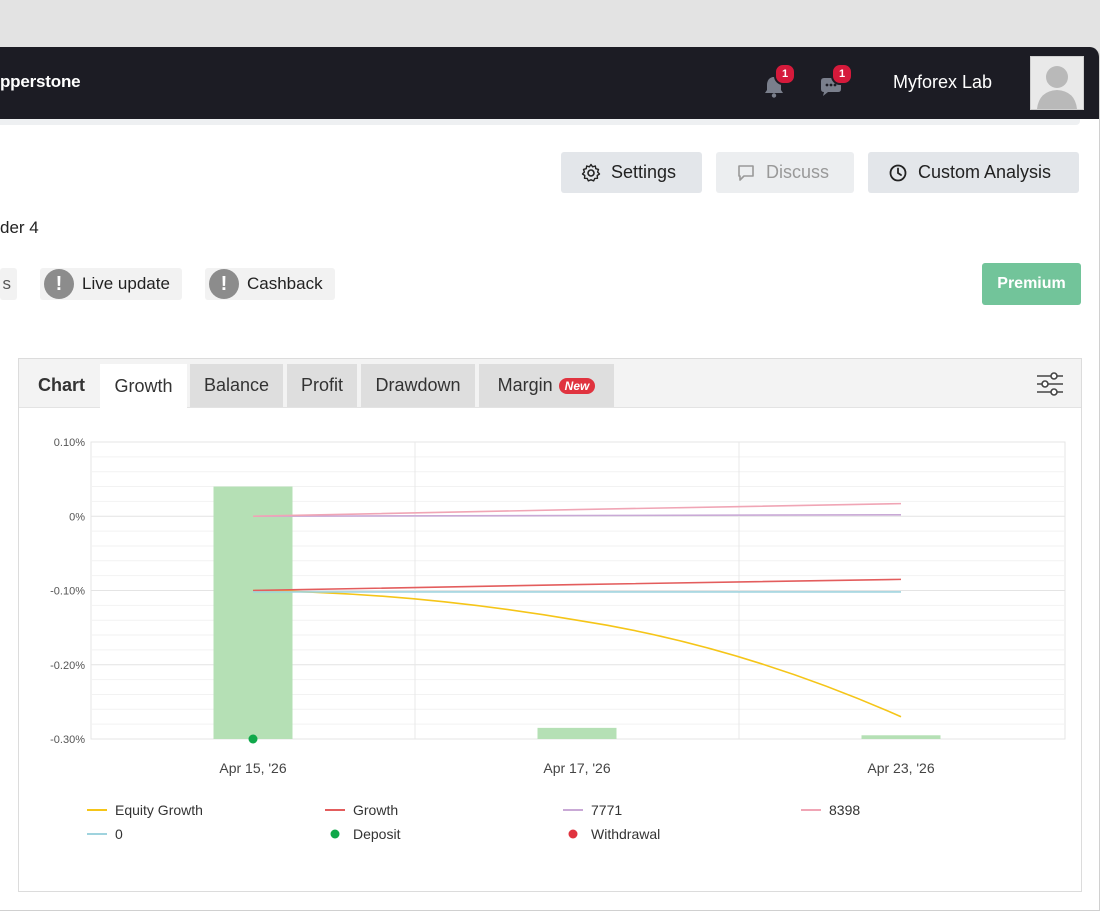 The width and height of the screenshot is (1100, 911). What do you see at coordinates (625, 834) in the screenshot?
I see `legend-label: Withdrawal` at bounding box center [625, 834].